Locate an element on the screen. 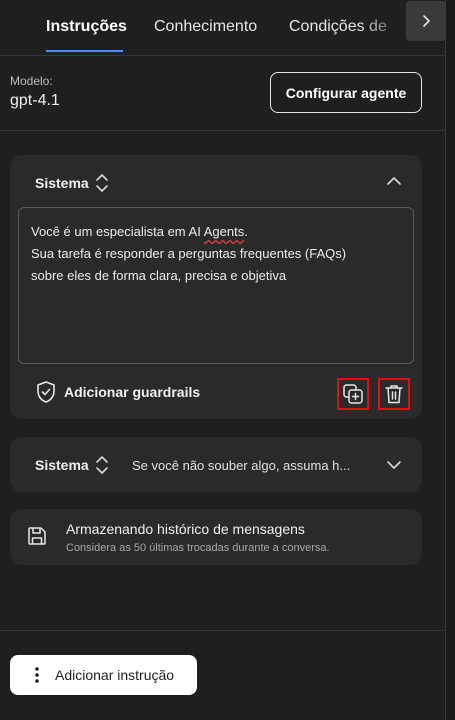 This screenshot has width=455, height=720. copy-plus-icon is located at coordinates (353, 394).